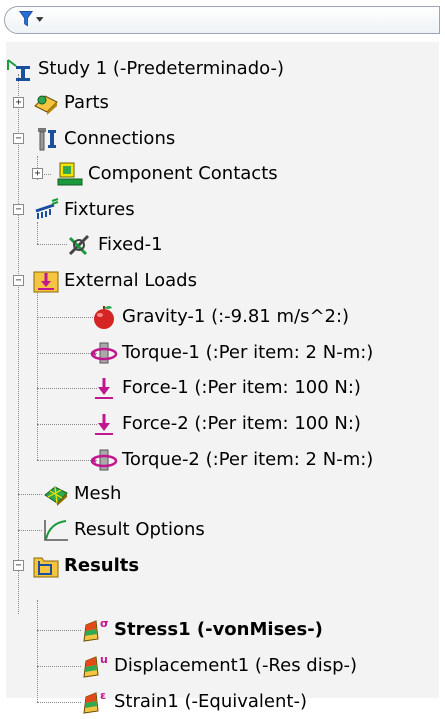  Describe the element at coordinates (56, 496) in the screenshot. I see `mesh-icon` at that location.